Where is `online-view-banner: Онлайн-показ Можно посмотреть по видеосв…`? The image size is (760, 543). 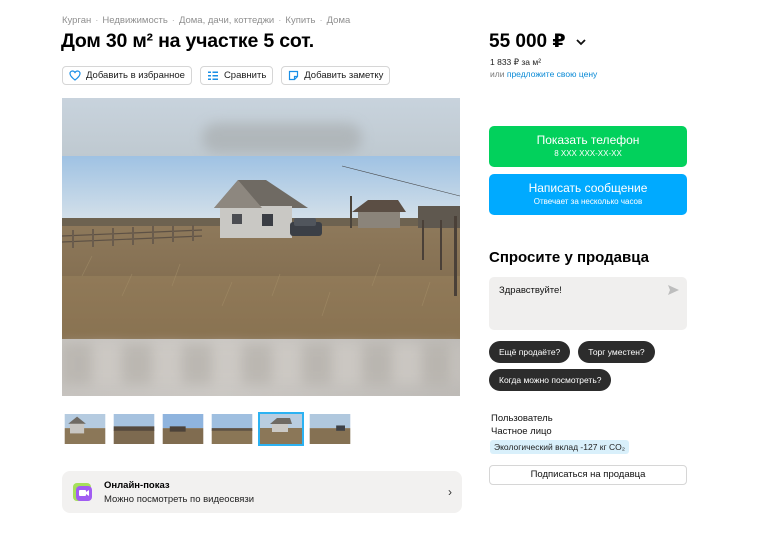
online-view-banner: Онлайн-показ Можно посмотреть по видеосв… is located at coordinates (262, 492).